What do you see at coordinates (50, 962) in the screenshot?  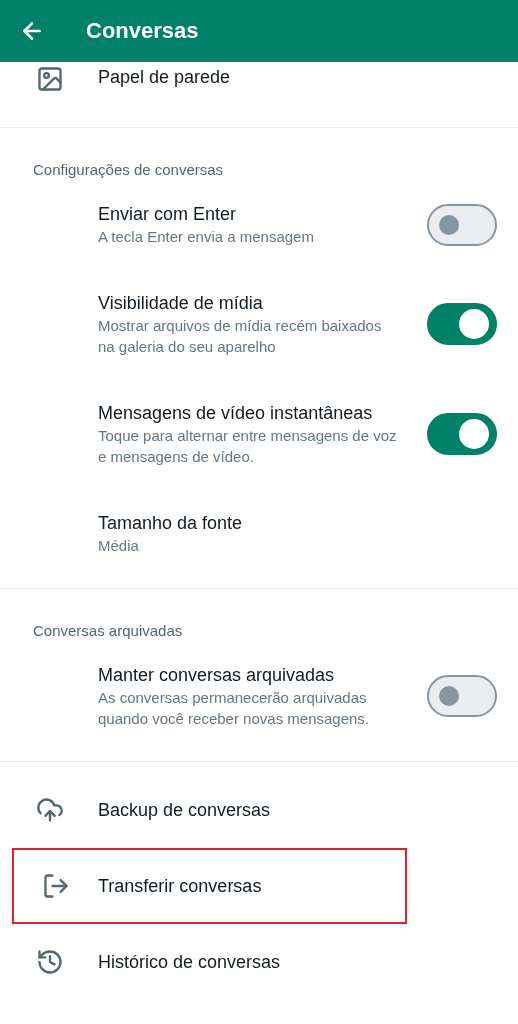 I see `history-icon` at bounding box center [50, 962].